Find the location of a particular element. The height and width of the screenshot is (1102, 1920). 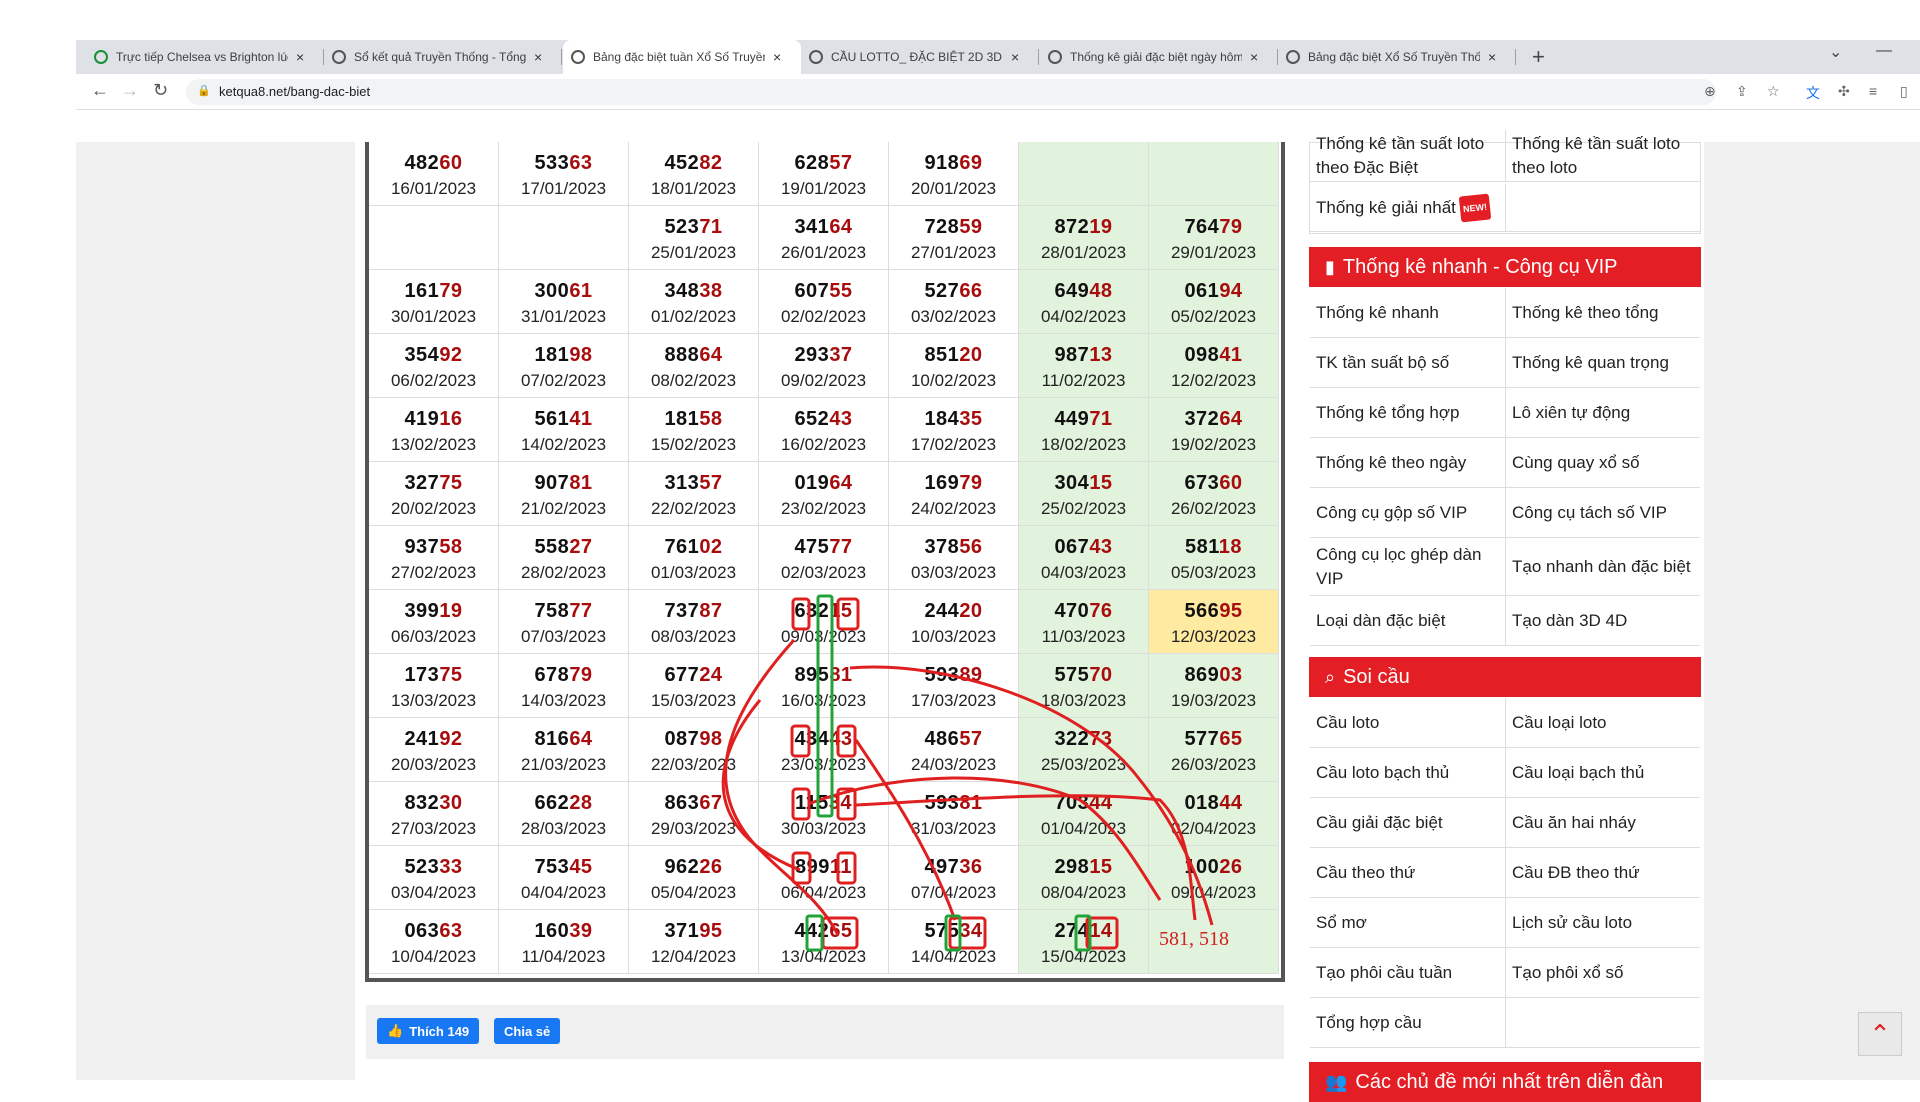

prize-date: 19/01/2023 is located at coordinates (823, 188).